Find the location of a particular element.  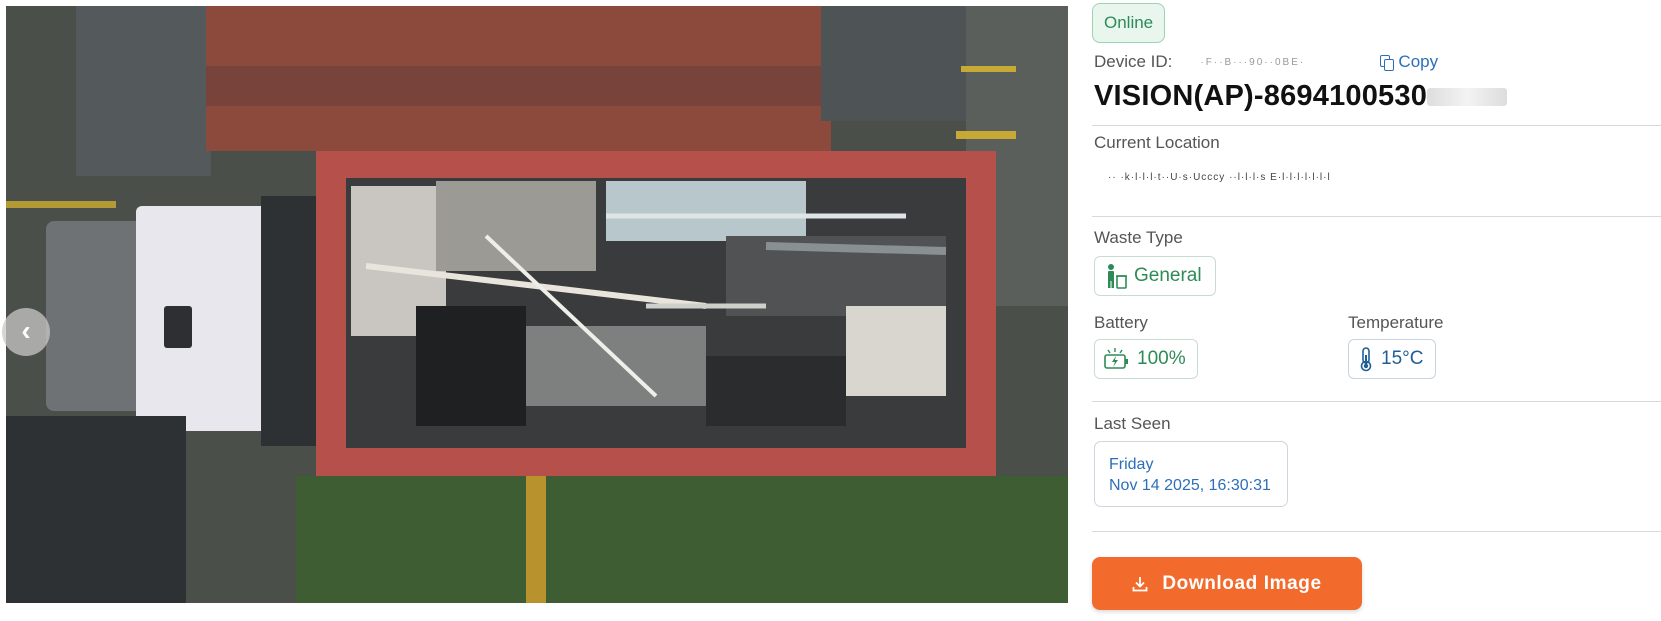

temperature-value: 15°C is located at coordinates (1402, 358).